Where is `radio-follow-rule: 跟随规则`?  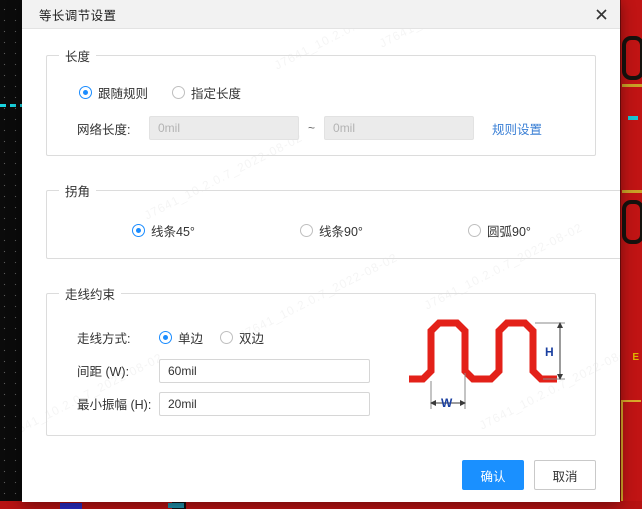 radio-follow-rule: 跟随规则 is located at coordinates (113, 92).